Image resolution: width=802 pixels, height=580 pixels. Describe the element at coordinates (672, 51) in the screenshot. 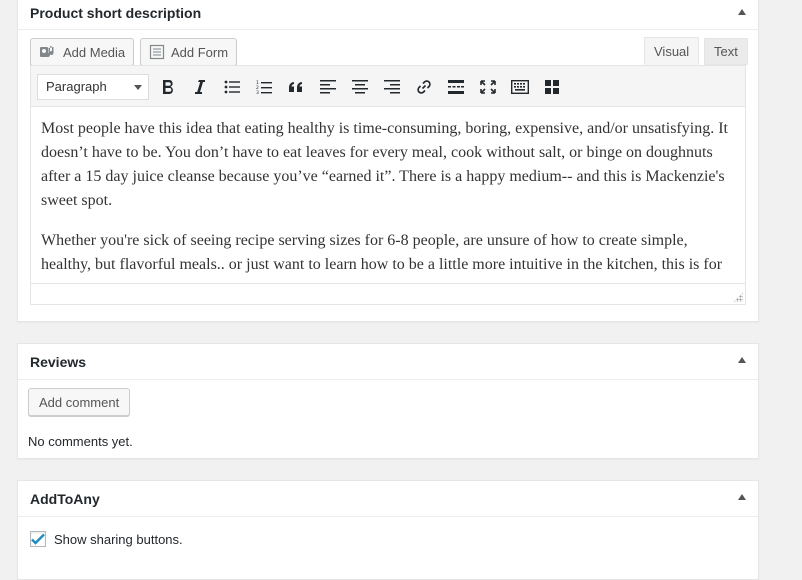

I see `tab-visual: Visual` at that location.